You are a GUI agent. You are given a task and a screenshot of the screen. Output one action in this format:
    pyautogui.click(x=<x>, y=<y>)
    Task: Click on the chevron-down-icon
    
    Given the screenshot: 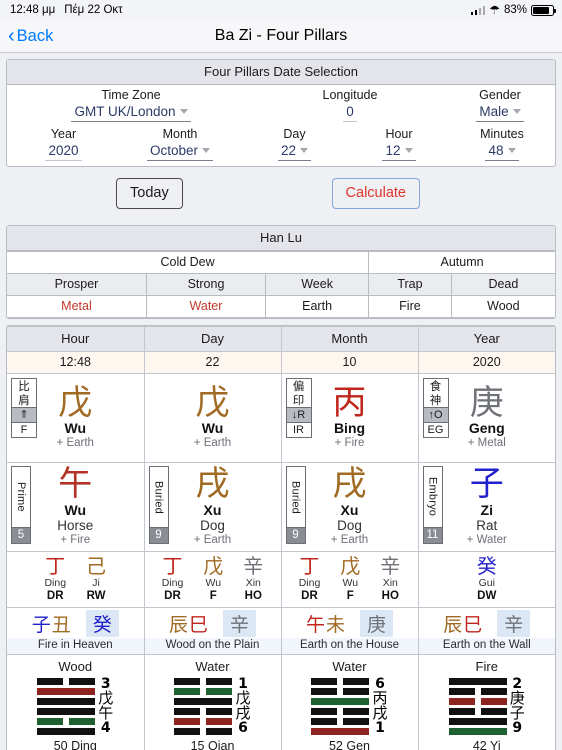 What is the action you would take?
    pyautogui.click(x=183, y=111)
    